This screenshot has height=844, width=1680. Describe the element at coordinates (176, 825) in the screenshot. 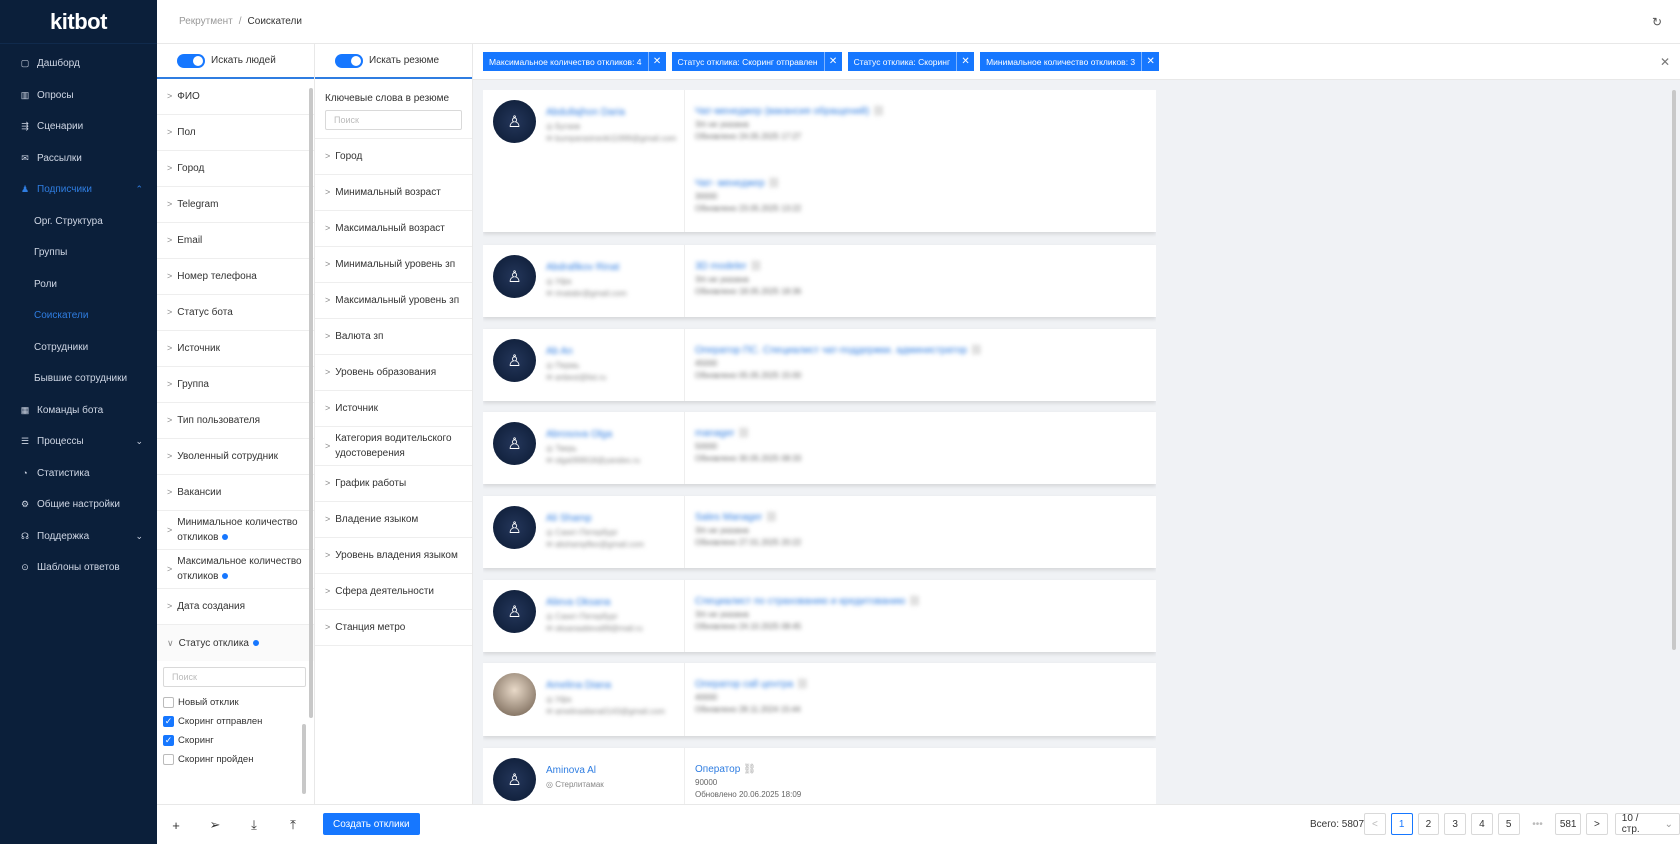

I see `add-icon: +` at that location.